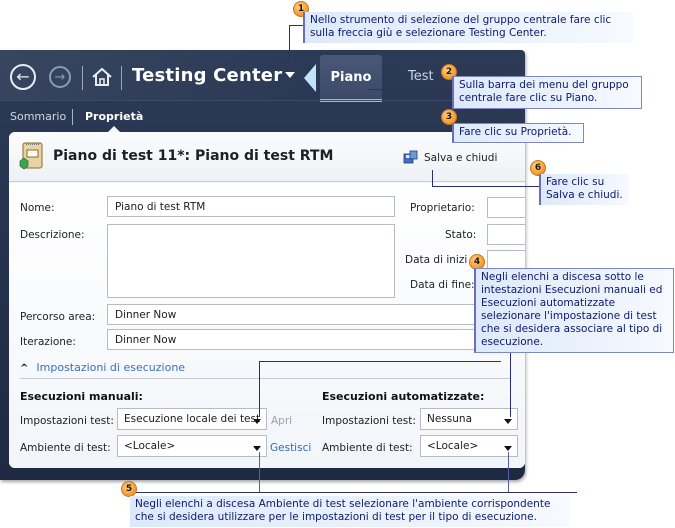  I want to click on iterazione-label: Iterazione:, so click(48, 342).